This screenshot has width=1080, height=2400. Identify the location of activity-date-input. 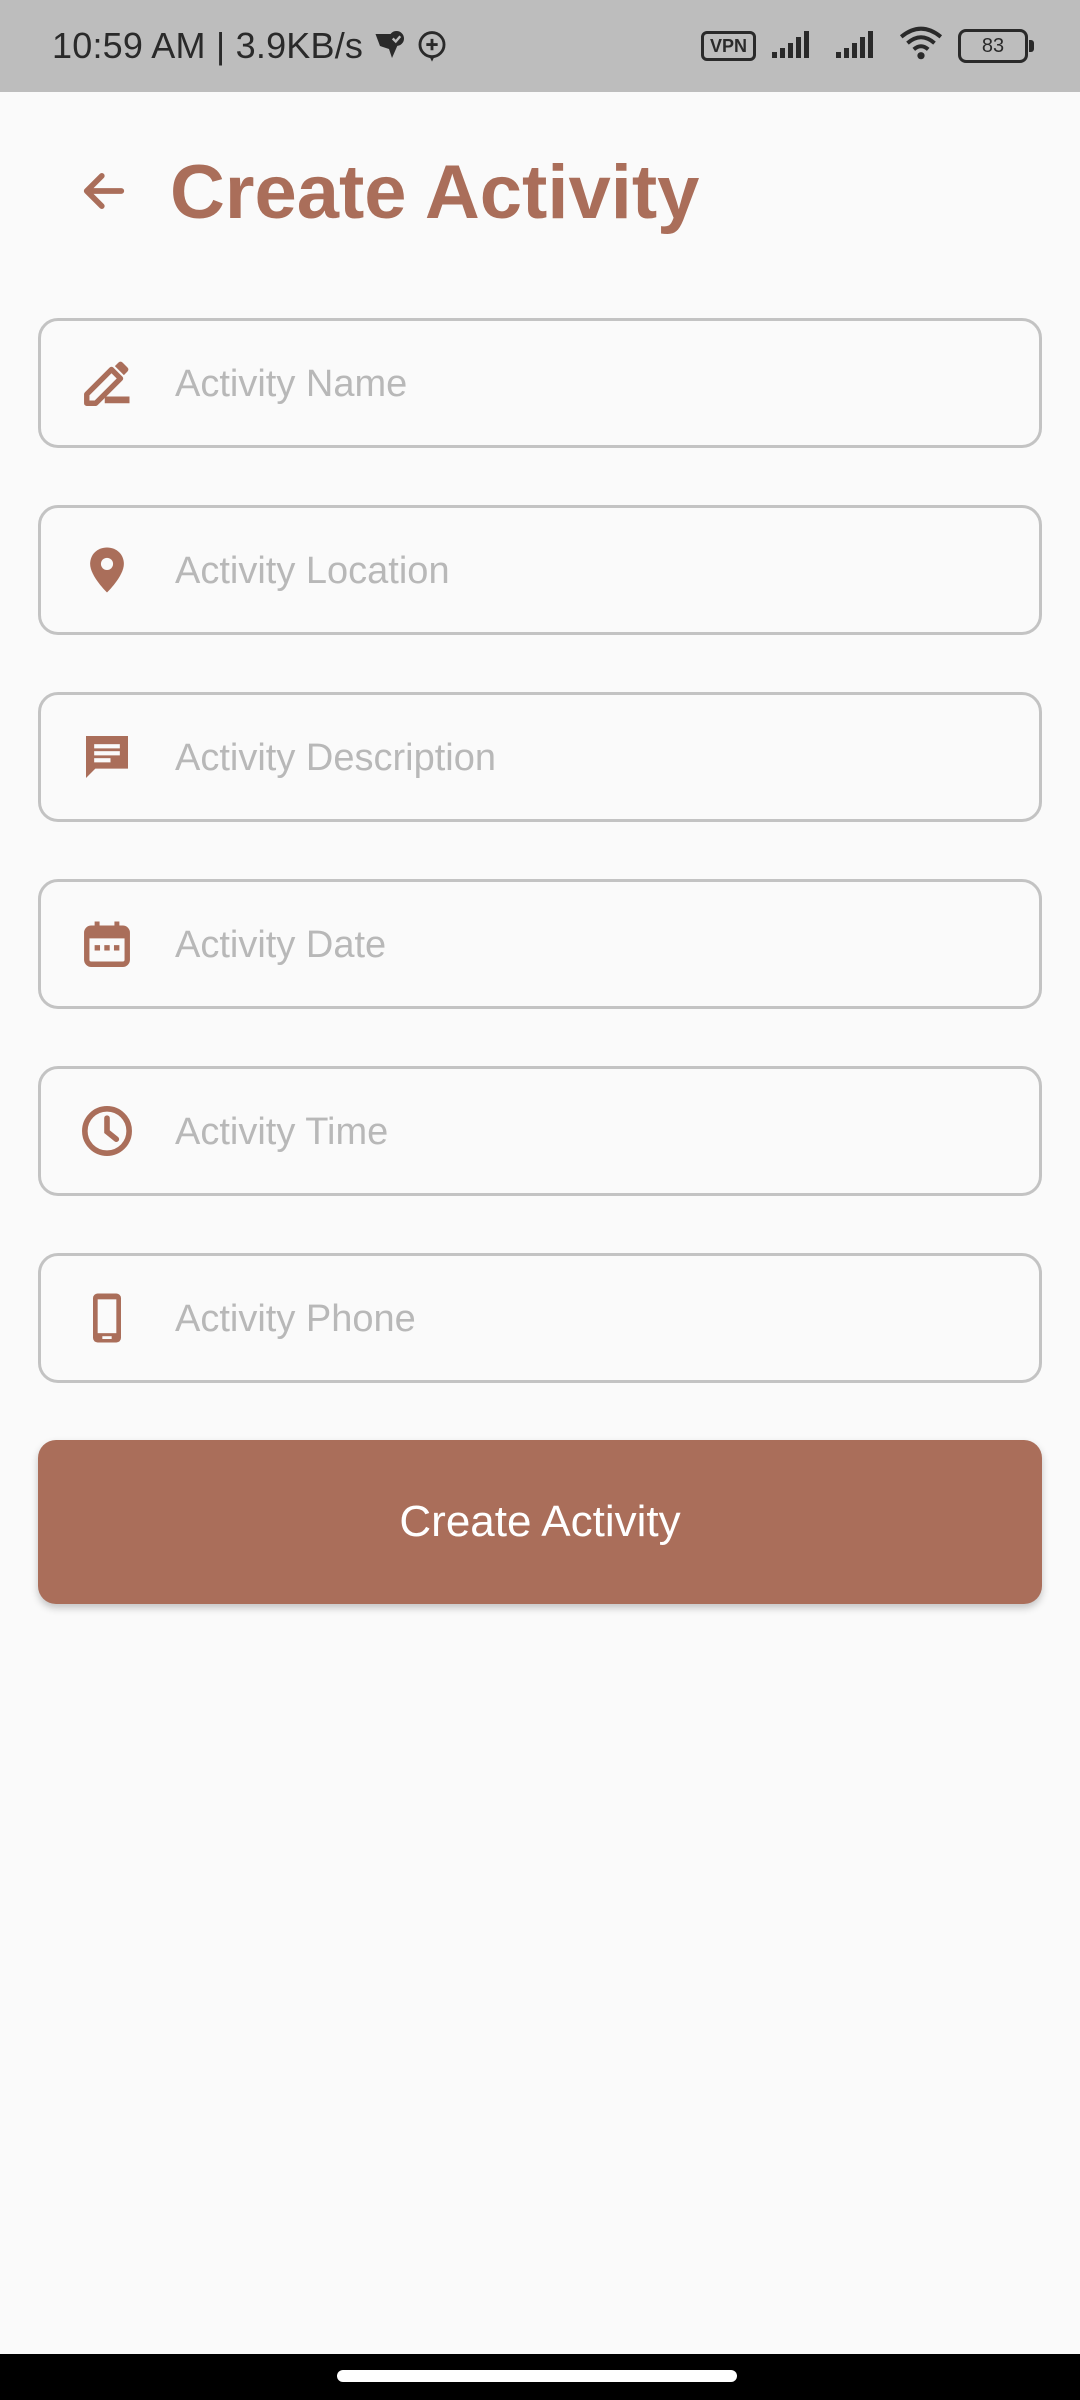
(595, 945).